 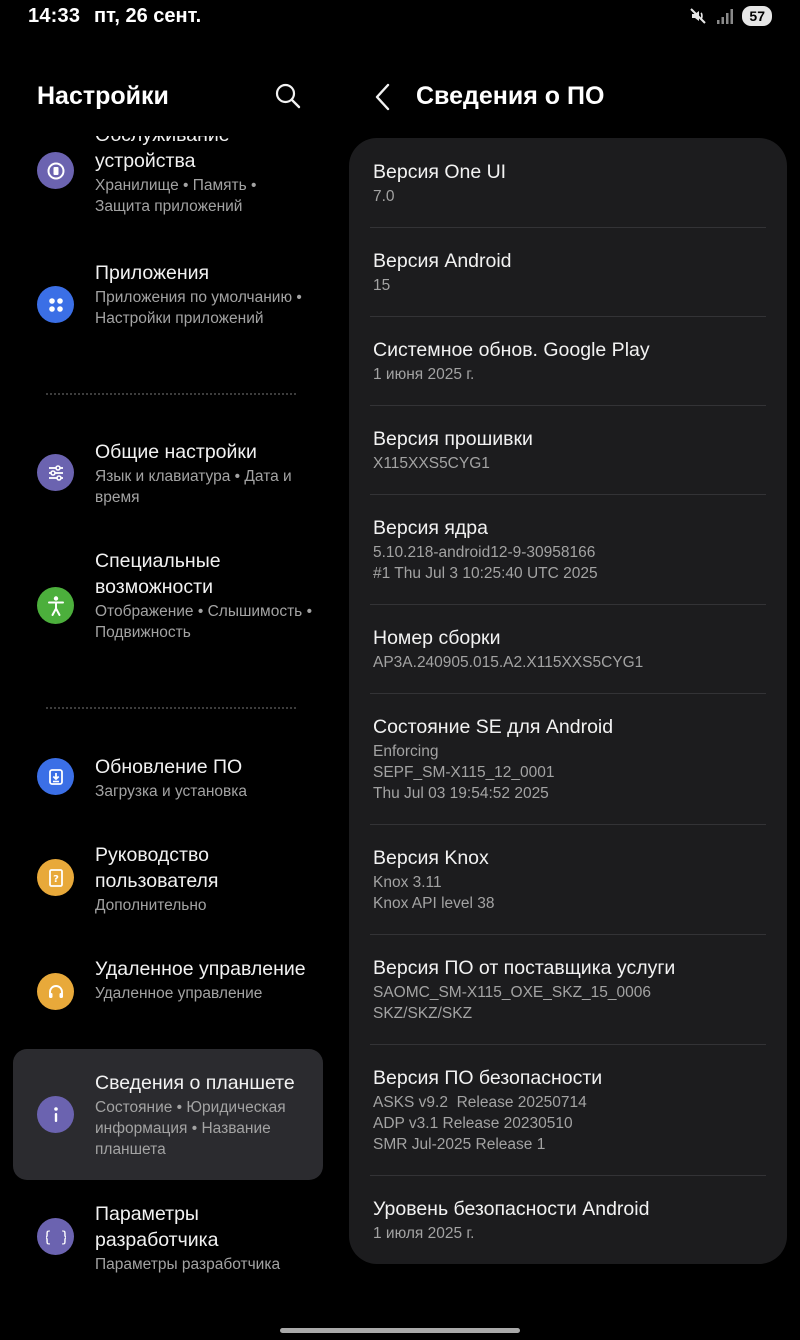 What do you see at coordinates (569, 450) in the screenshot?
I see `info-row-baseband: Версия прошивки X115XXS5CYG1` at bounding box center [569, 450].